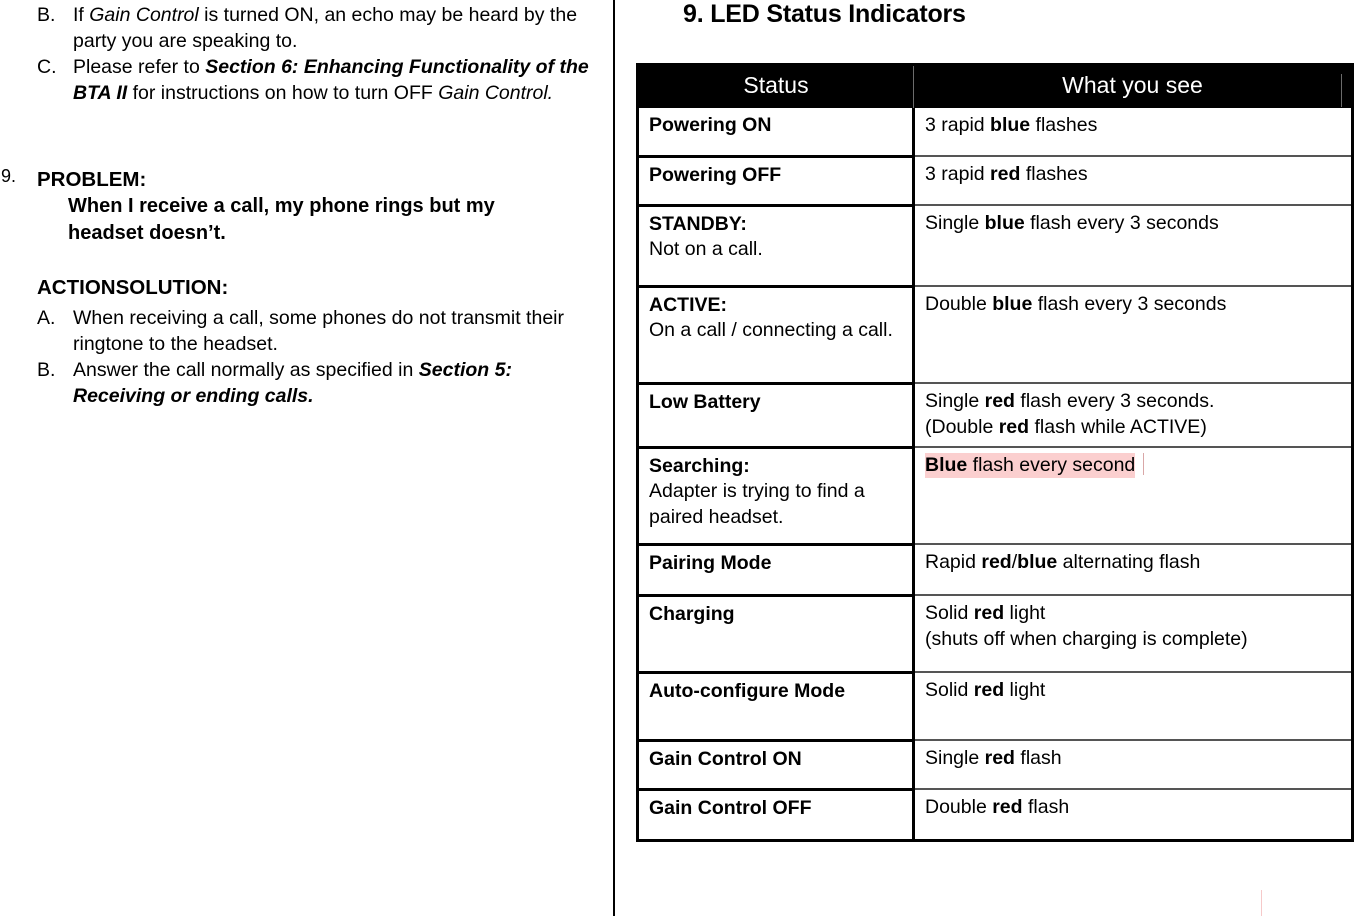 Image resolution: width=1355 pixels, height=916 pixels. What do you see at coordinates (710, 562) in the screenshot?
I see `status-name: Pairing Mode` at bounding box center [710, 562].